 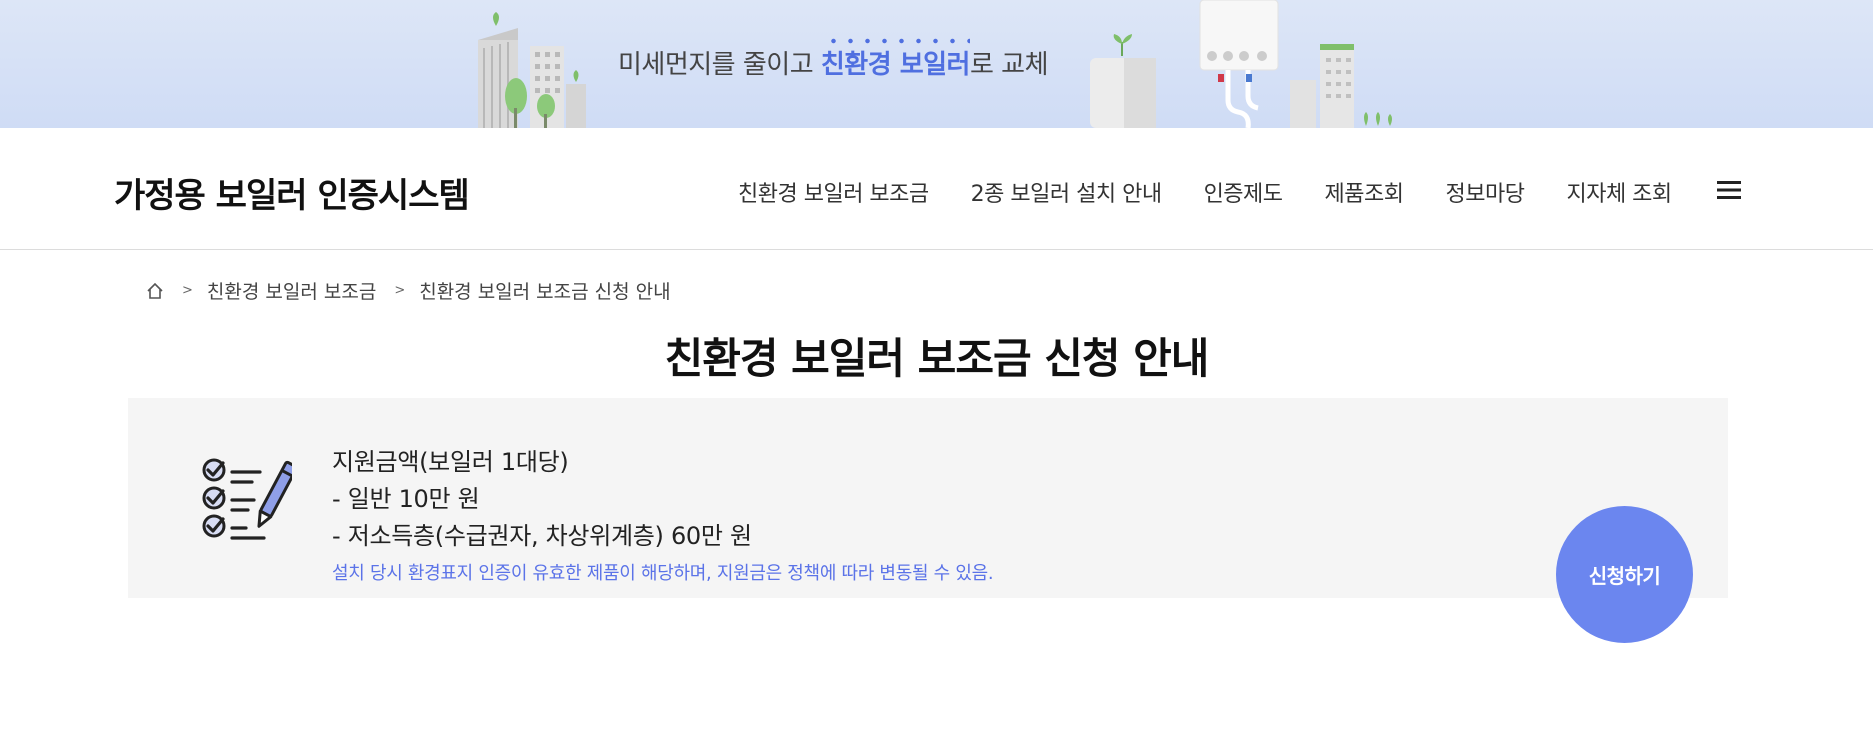 I want to click on nav-item-subsidy: 친환경 보일러 보조금, so click(x=833, y=192).